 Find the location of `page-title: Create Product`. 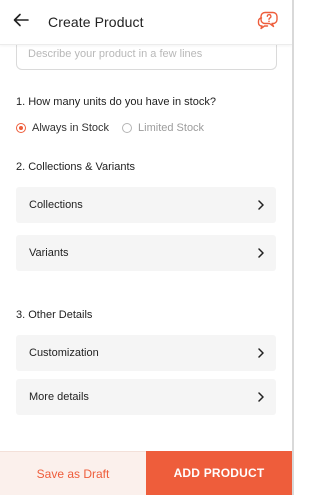

page-title: Create Product is located at coordinates (96, 22).